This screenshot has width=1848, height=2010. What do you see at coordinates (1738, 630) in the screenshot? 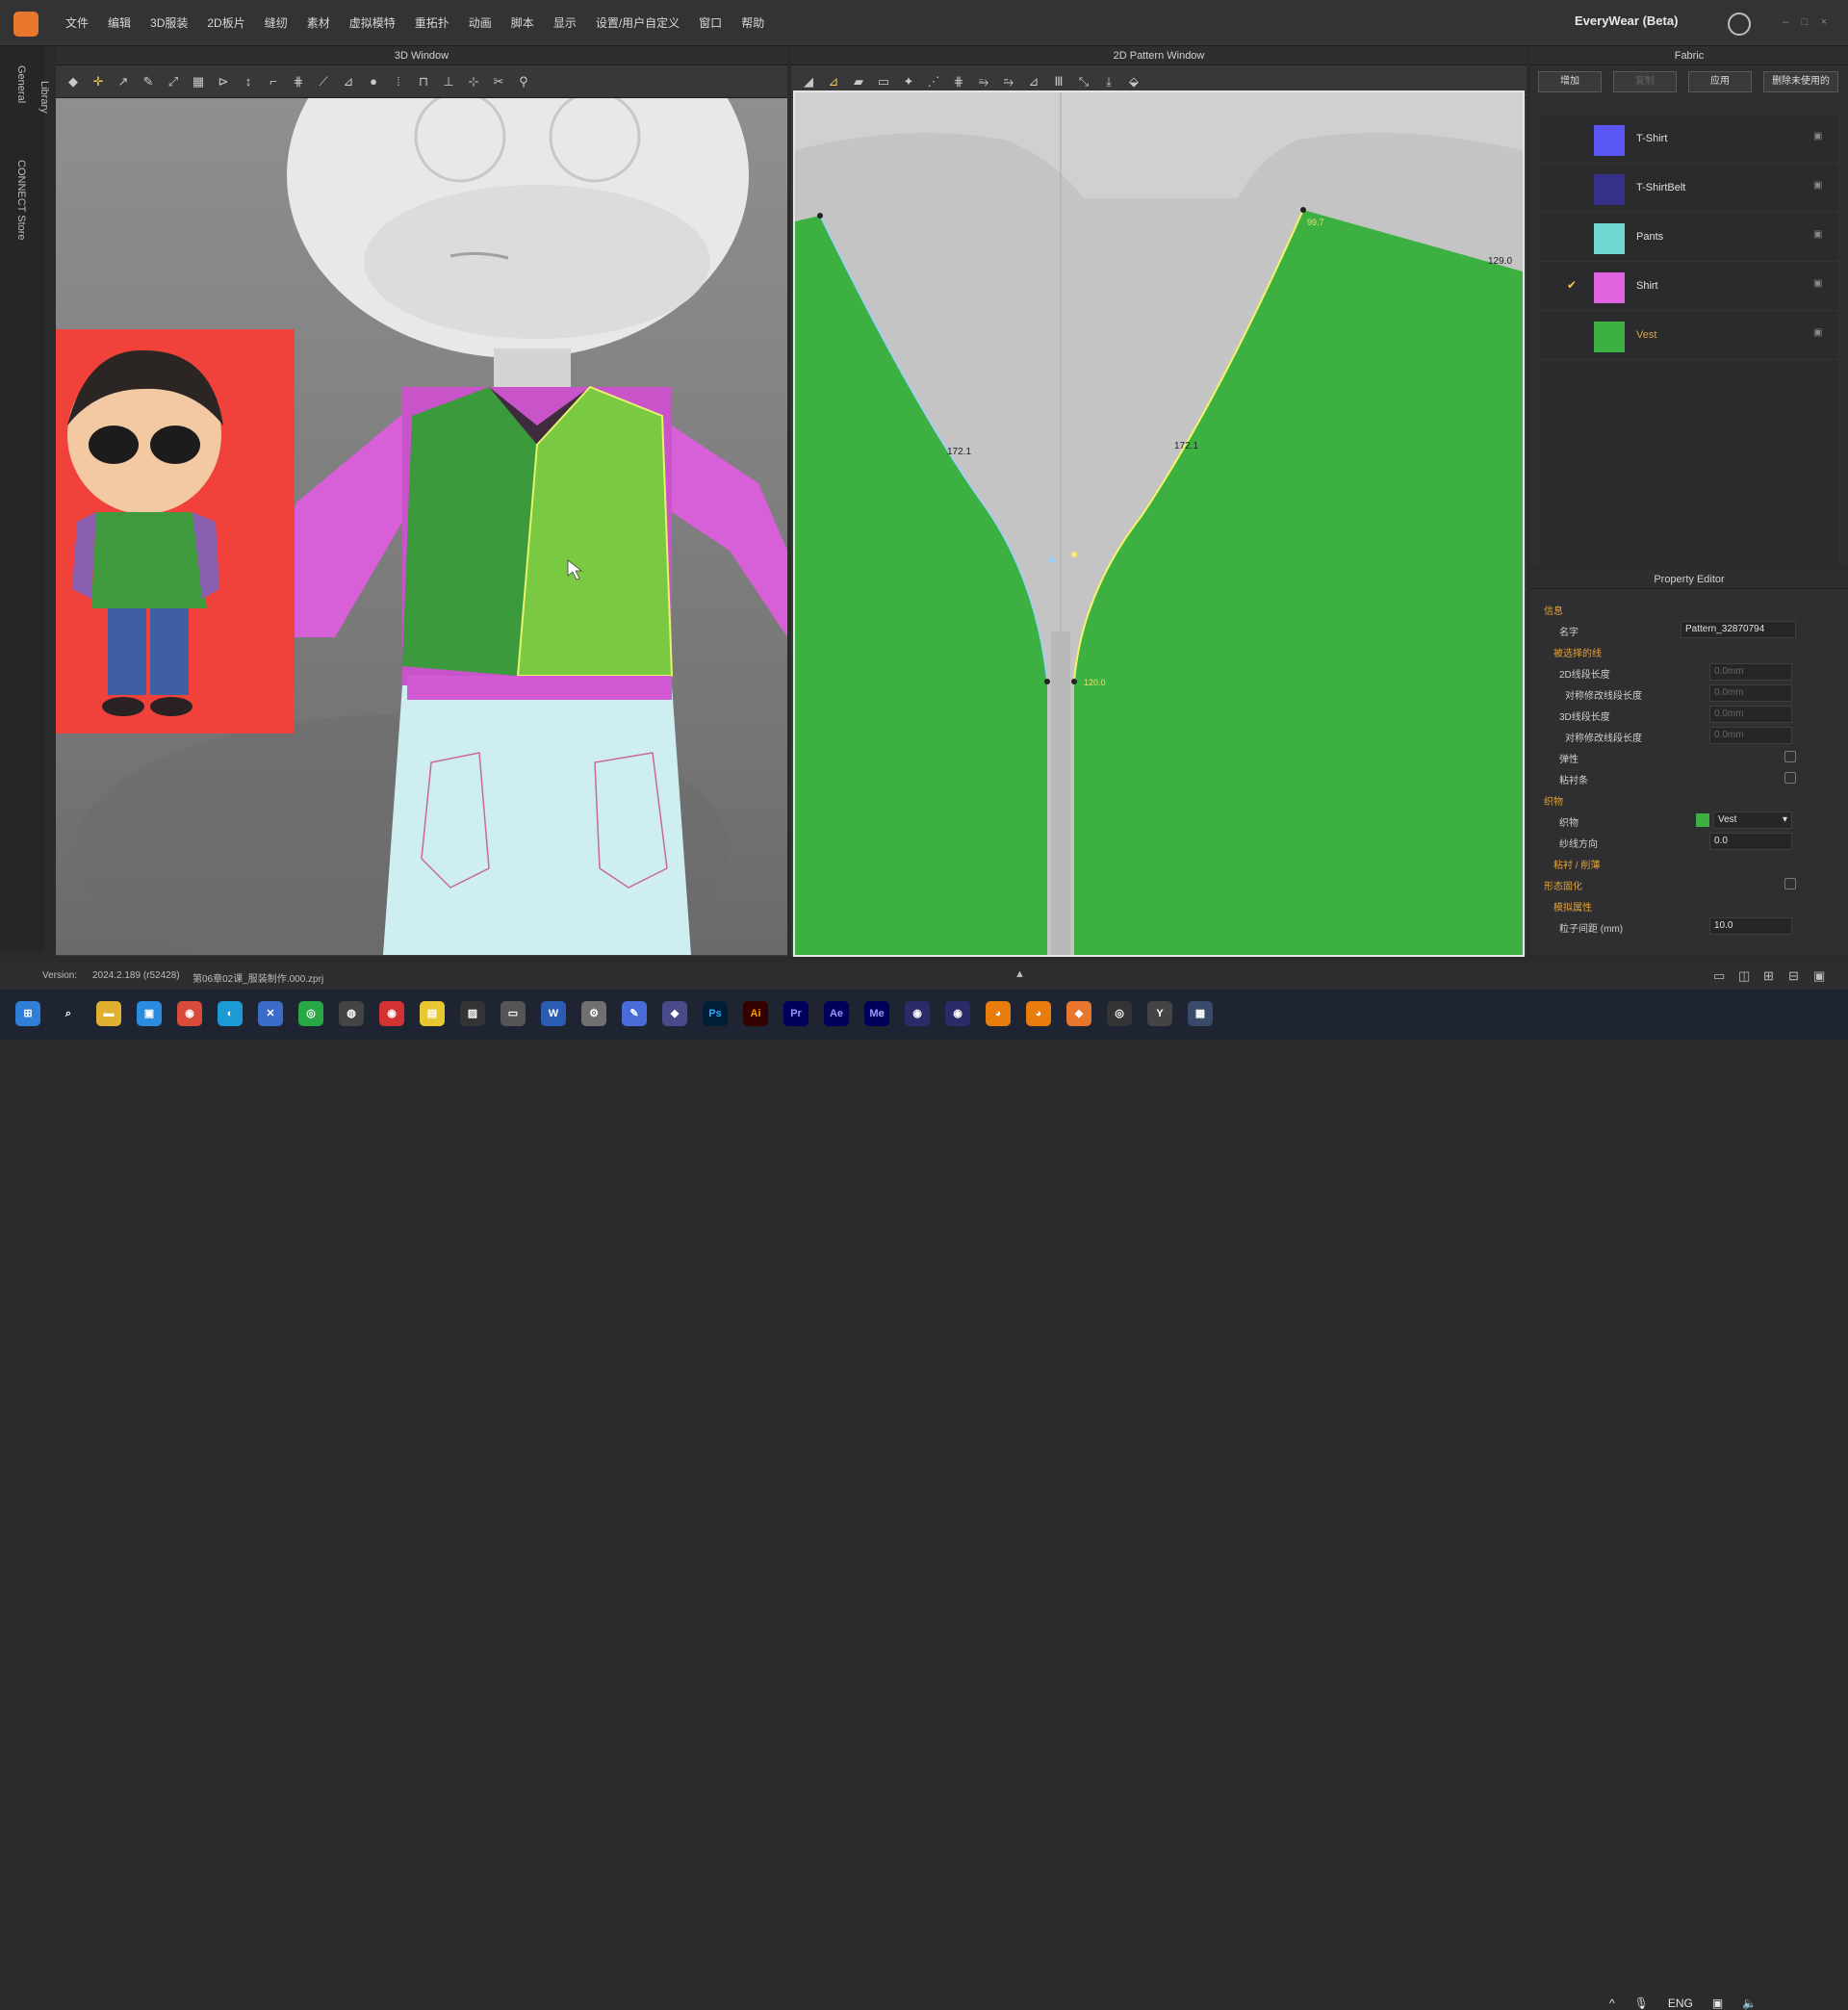
I see `pattern-name-field: Pattern_32870794` at bounding box center [1738, 630].